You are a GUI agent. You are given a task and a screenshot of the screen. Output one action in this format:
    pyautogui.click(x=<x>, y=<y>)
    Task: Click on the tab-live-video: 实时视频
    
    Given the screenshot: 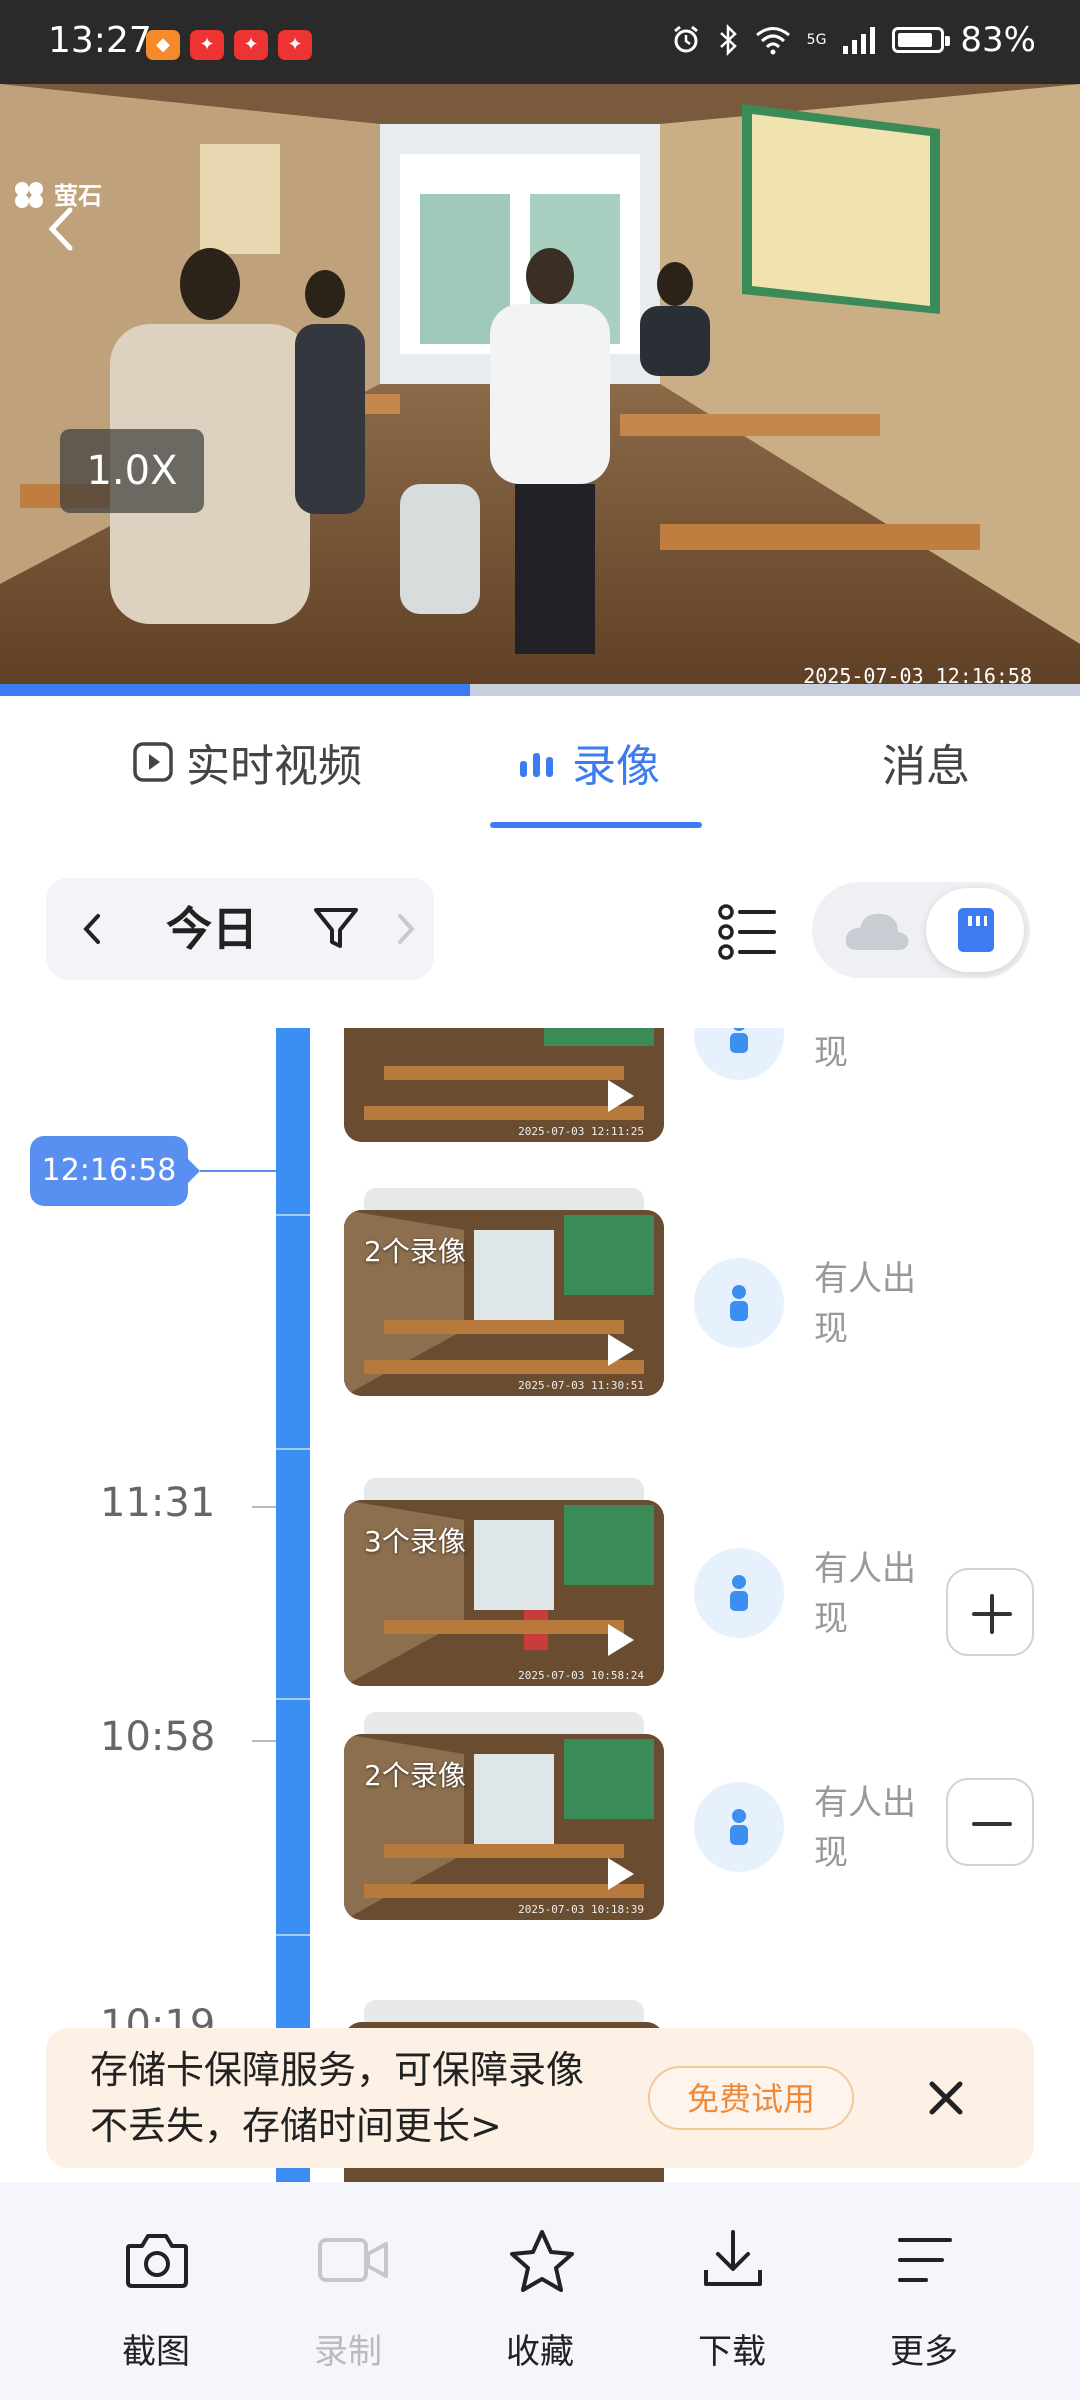 What is the action you would take?
    pyautogui.click(x=247, y=762)
    